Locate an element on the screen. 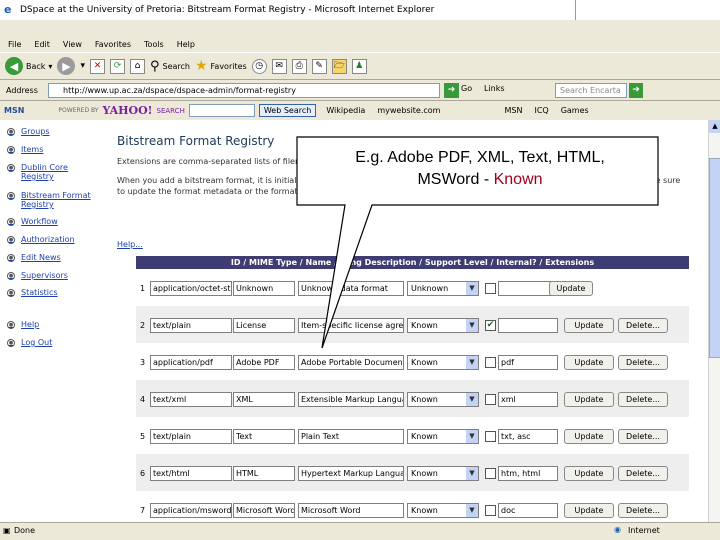 The image size is (720, 540). menu-edit: Edit is located at coordinates (42, 44).